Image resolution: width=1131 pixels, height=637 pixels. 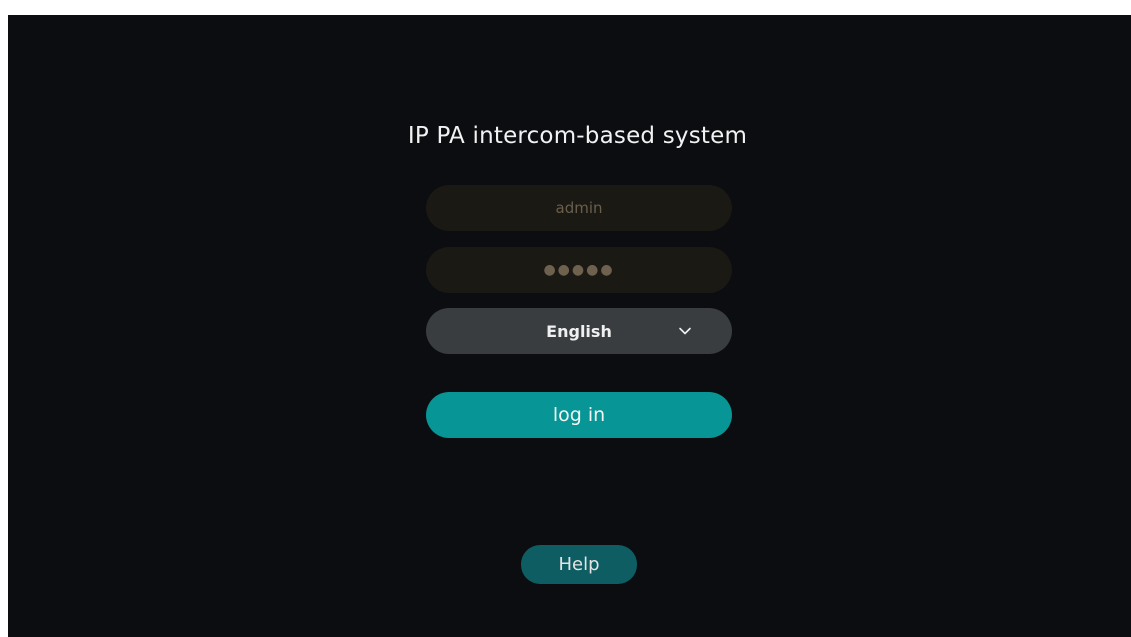 What do you see at coordinates (685, 331) in the screenshot?
I see `chevron-down-icon` at bounding box center [685, 331].